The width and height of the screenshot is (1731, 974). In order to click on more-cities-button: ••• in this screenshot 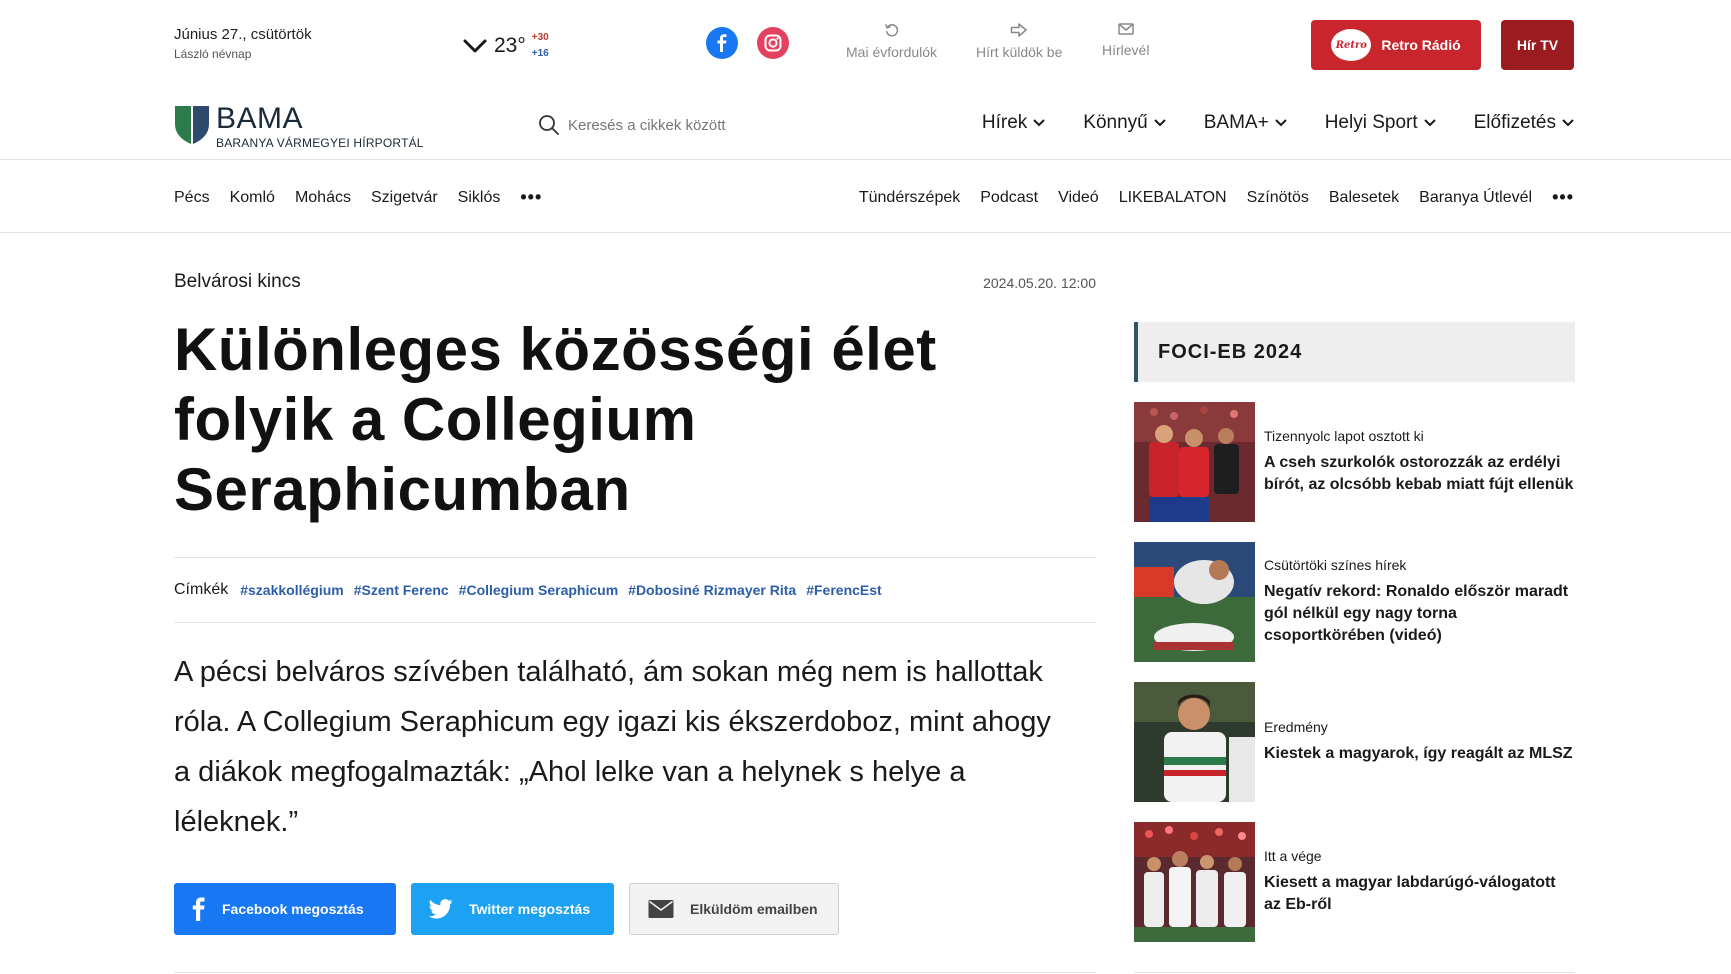, I will do `click(531, 197)`.